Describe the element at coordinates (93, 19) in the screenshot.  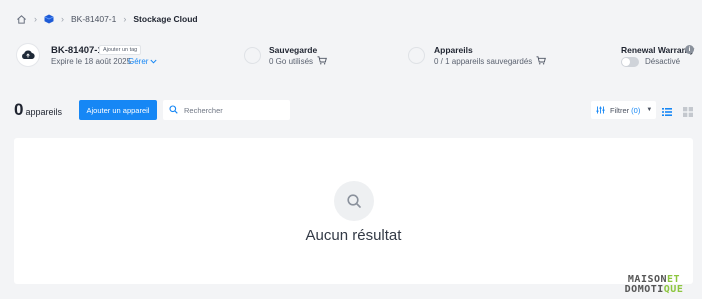
I see `breadcrumb-device: BK-81407-1` at that location.